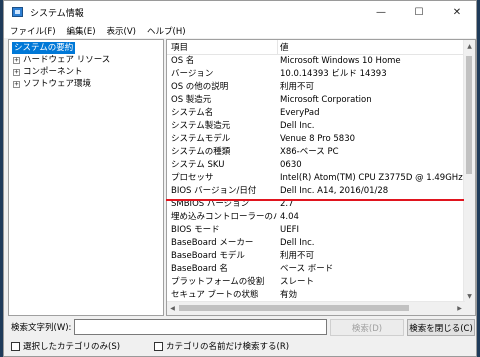  Describe the element at coordinates (44, 48) in the screenshot. I see `tree-item-system-summary: システムの要約` at that location.